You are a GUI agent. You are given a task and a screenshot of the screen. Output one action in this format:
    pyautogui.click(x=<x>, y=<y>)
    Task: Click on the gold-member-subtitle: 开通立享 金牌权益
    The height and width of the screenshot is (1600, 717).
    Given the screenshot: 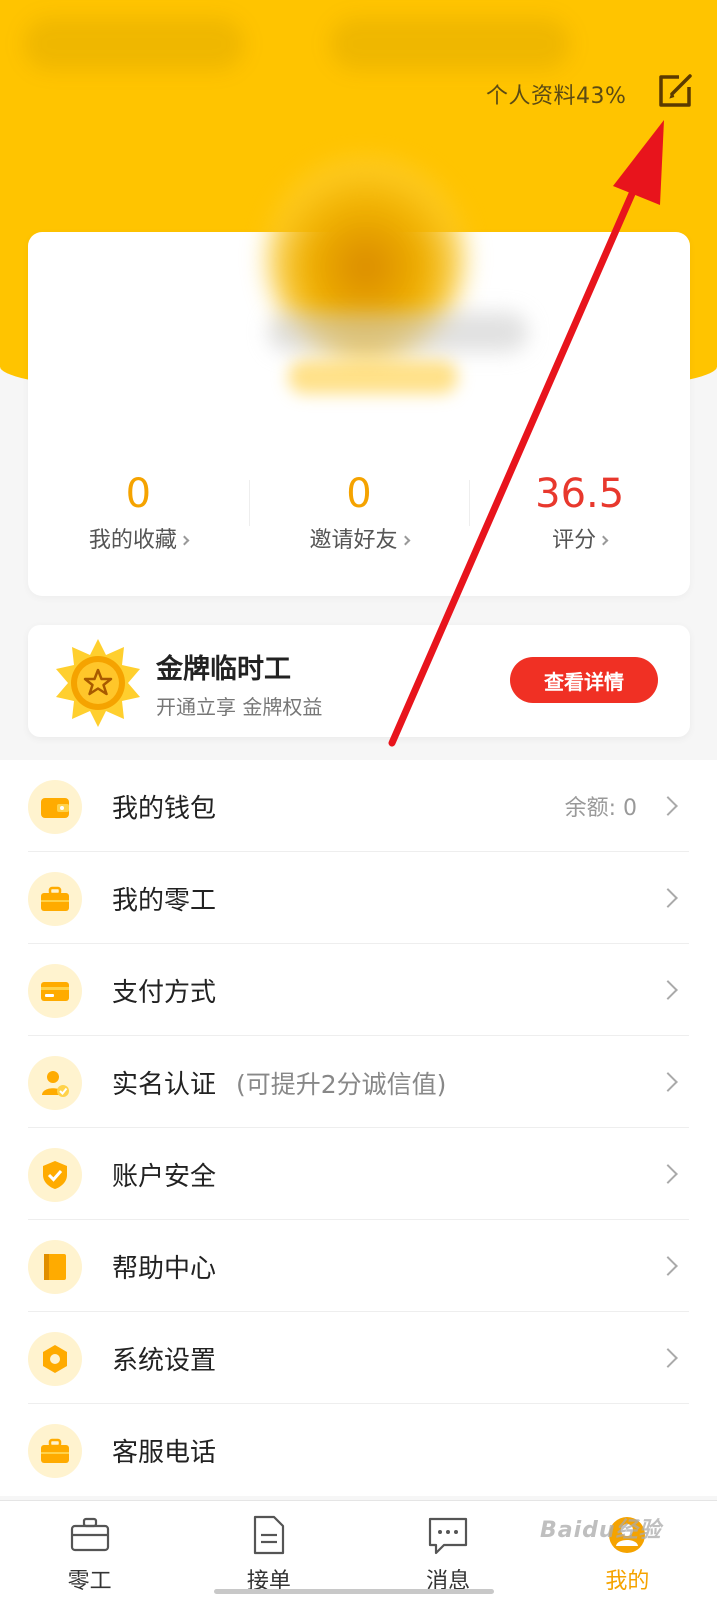 What is the action you would take?
    pyautogui.click(x=239, y=707)
    